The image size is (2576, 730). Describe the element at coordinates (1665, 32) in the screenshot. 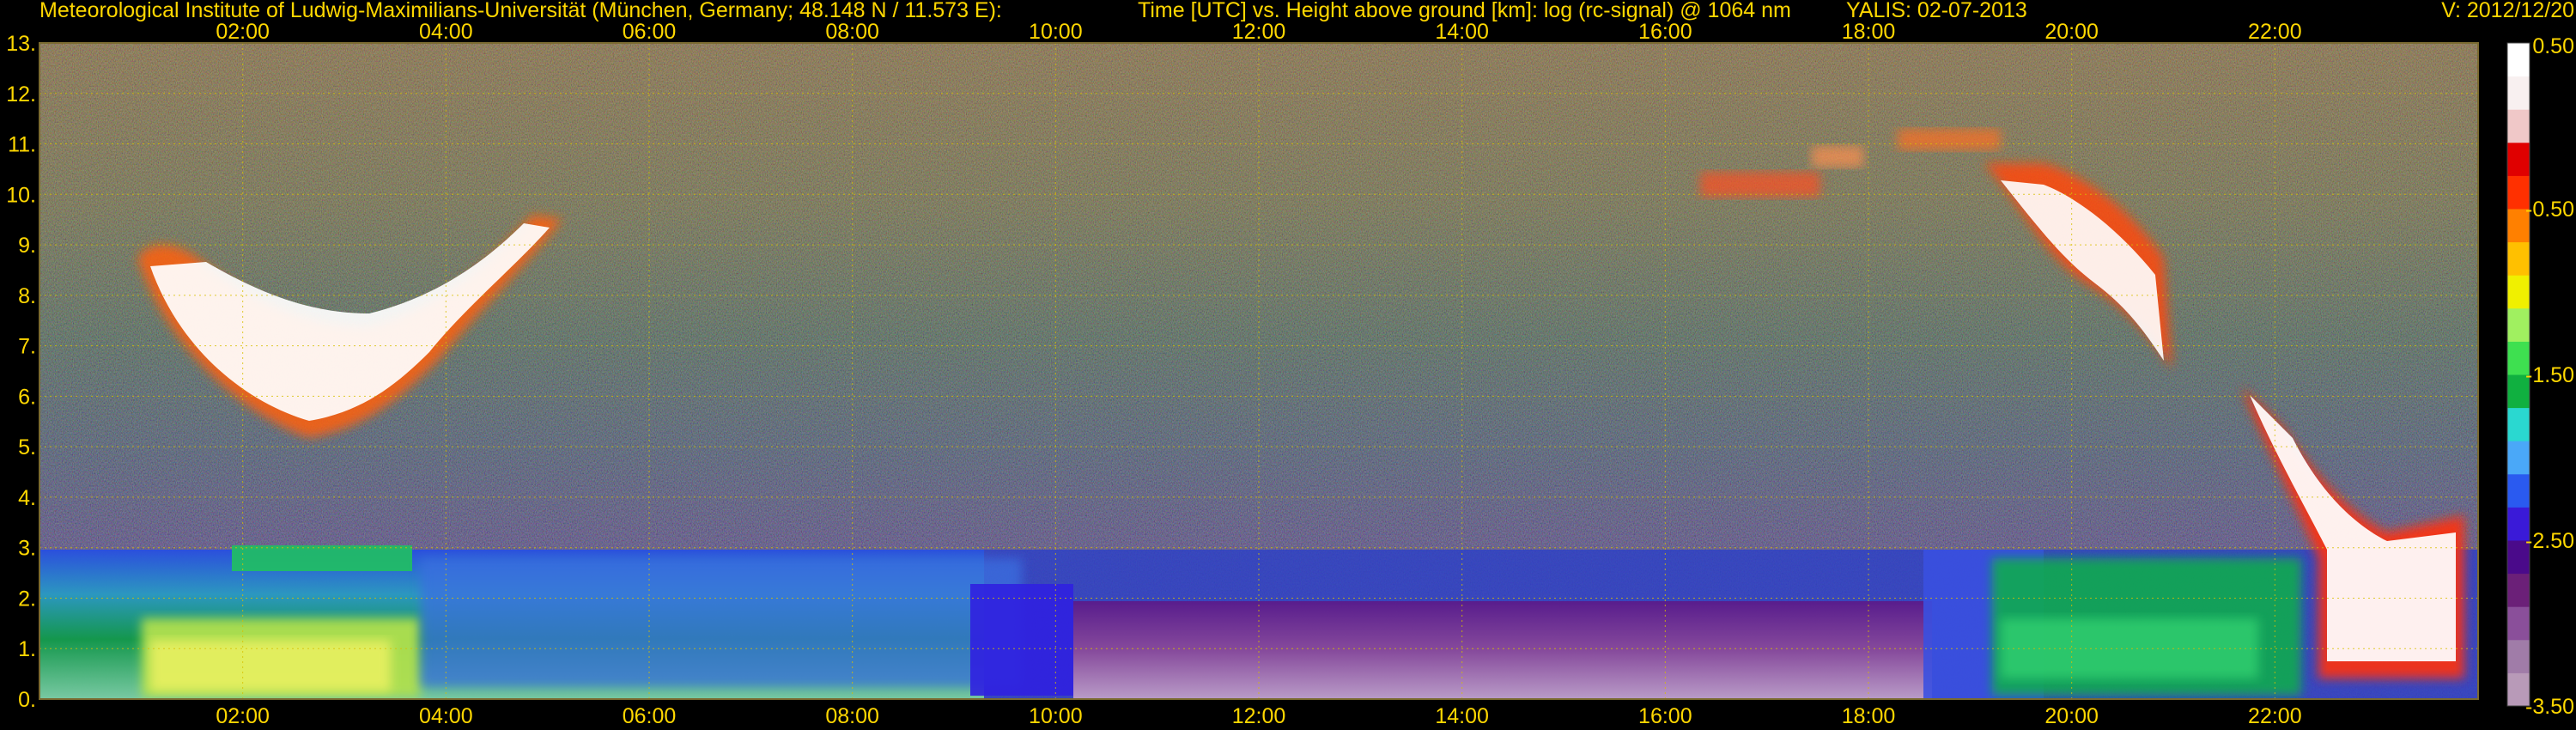

I see `x-tick-label-top: 16:00` at that location.